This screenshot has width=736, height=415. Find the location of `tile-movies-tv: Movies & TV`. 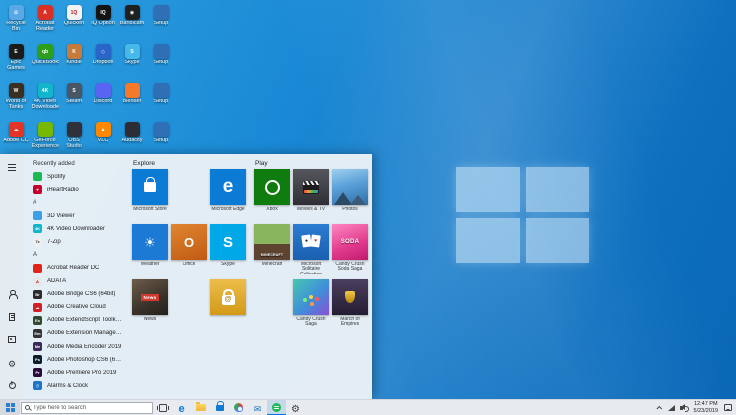

tile-movies-tv: Movies & TV is located at coordinates (311, 195).